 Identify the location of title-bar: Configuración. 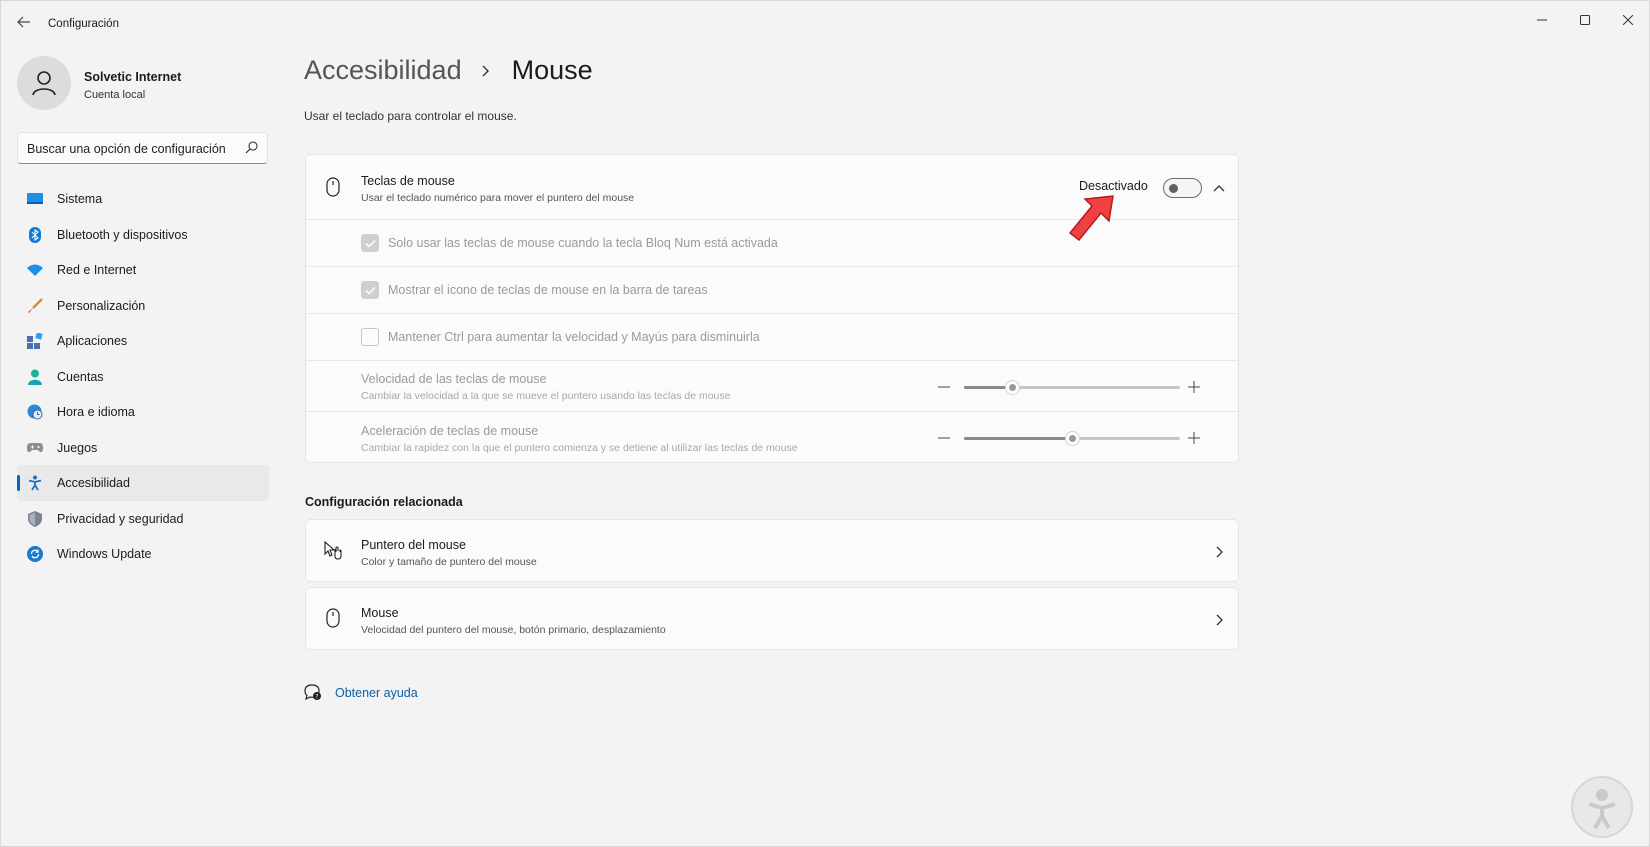
(825, 21).